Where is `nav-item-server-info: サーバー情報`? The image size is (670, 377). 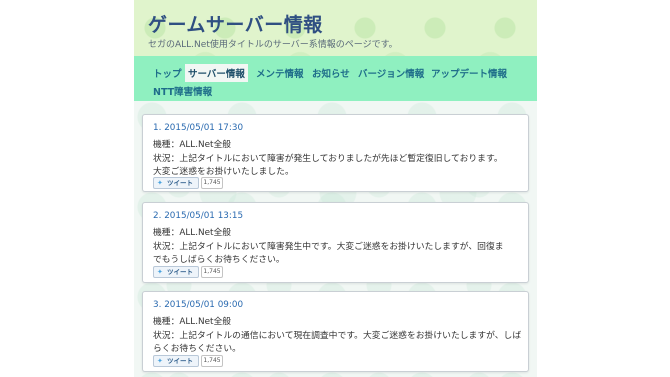
nav-item-server-info: サーバー情報 is located at coordinates (216, 73).